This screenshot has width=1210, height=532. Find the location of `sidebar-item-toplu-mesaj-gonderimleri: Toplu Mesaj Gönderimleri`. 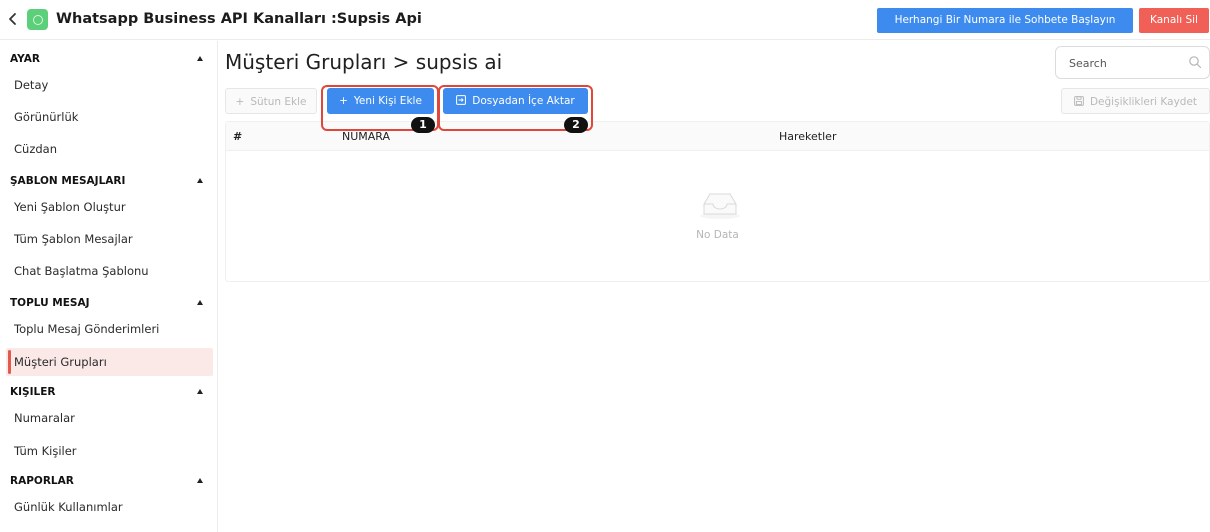

sidebar-item-toplu-mesaj-gonderimleri: Toplu Mesaj Gönderimleri is located at coordinates (109, 329).